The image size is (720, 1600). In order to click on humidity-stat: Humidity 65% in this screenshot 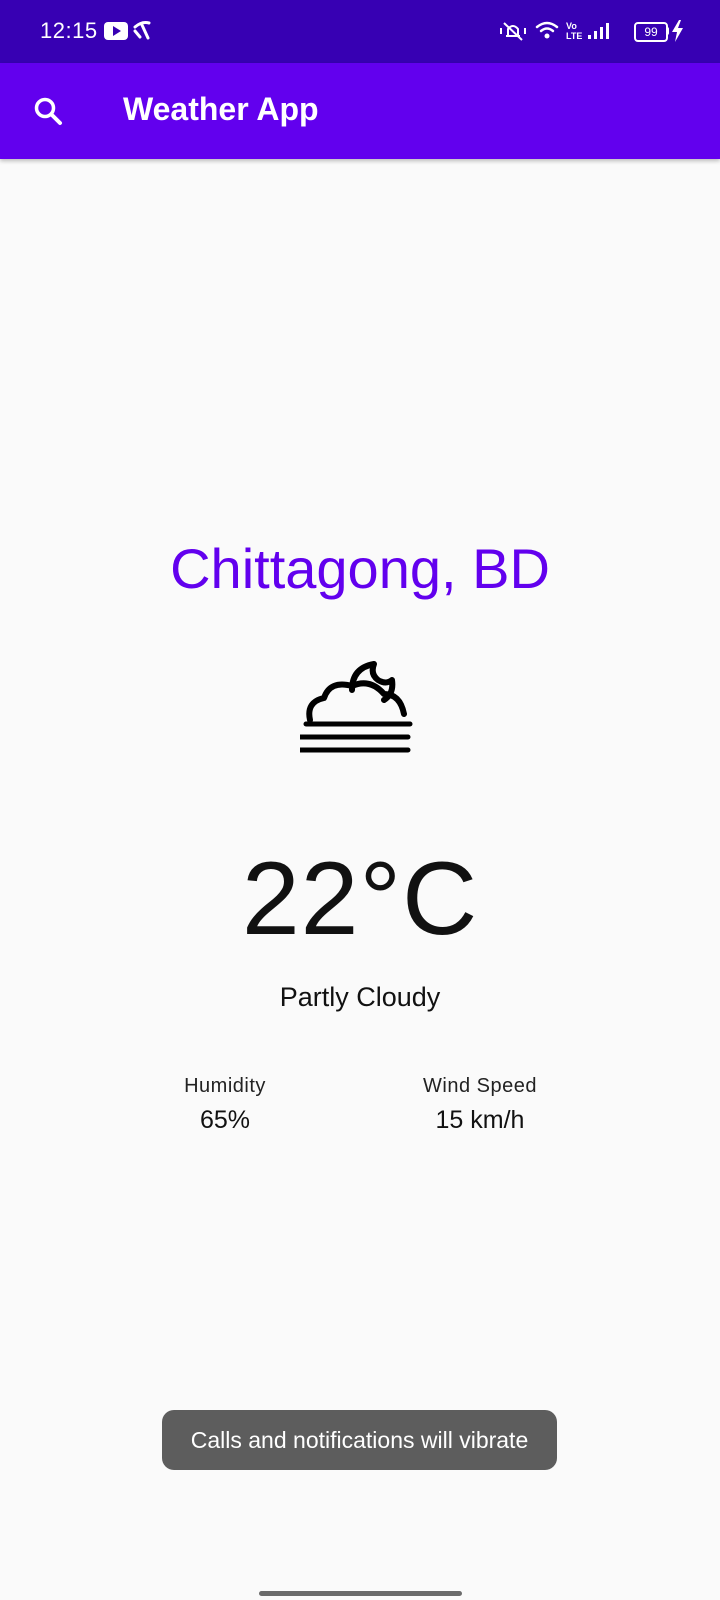, I will do `click(225, 1105)`.